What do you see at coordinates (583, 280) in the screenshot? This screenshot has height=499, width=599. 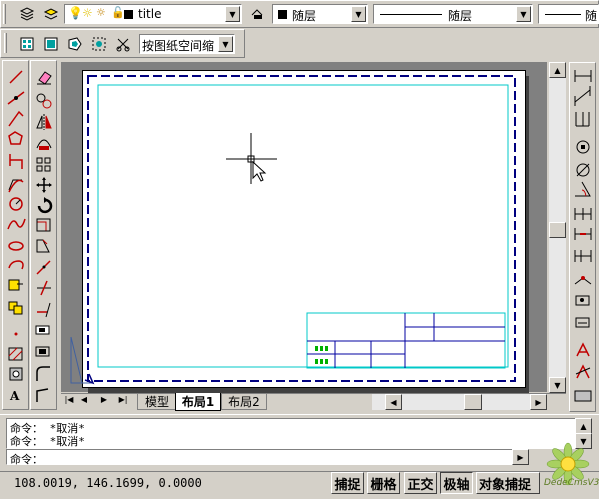 I see `snap-tangent-icon` at bounding box center [583, 280].